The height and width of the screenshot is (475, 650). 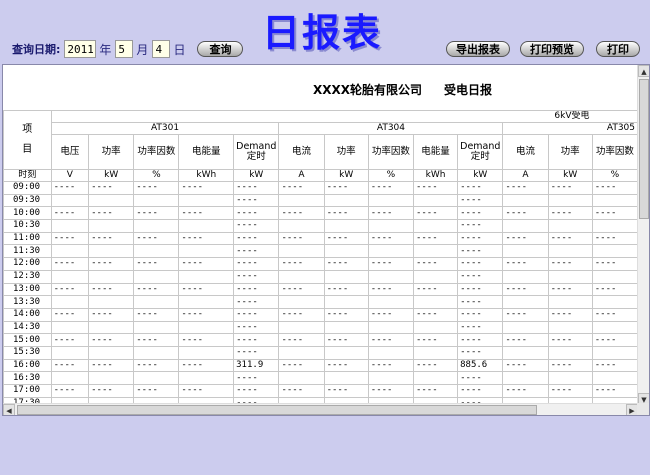 What do you see at coordinates (320, 327) in the screenshot?
I see `table-row: 14:30 ---- ----` at bounding box center [320, 327].